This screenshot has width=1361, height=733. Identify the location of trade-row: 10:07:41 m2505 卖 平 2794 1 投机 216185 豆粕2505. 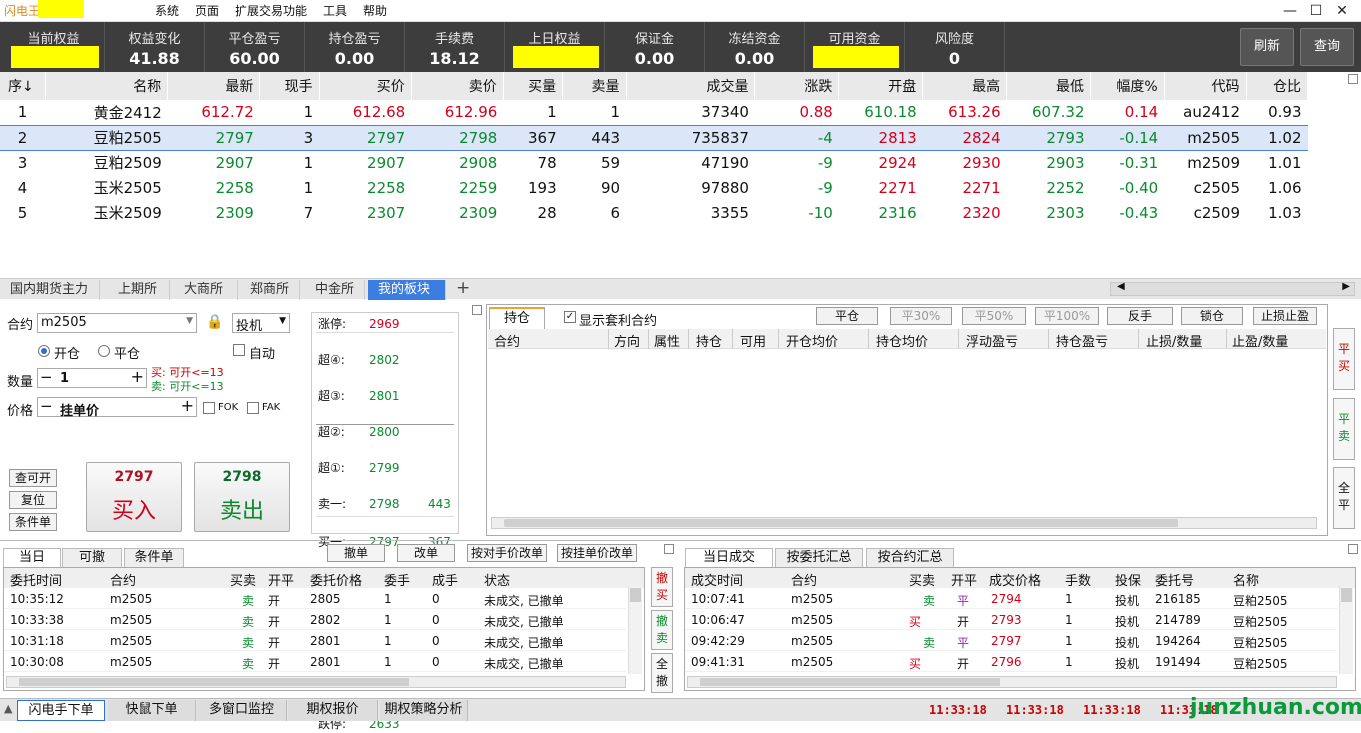
(1011, 598).